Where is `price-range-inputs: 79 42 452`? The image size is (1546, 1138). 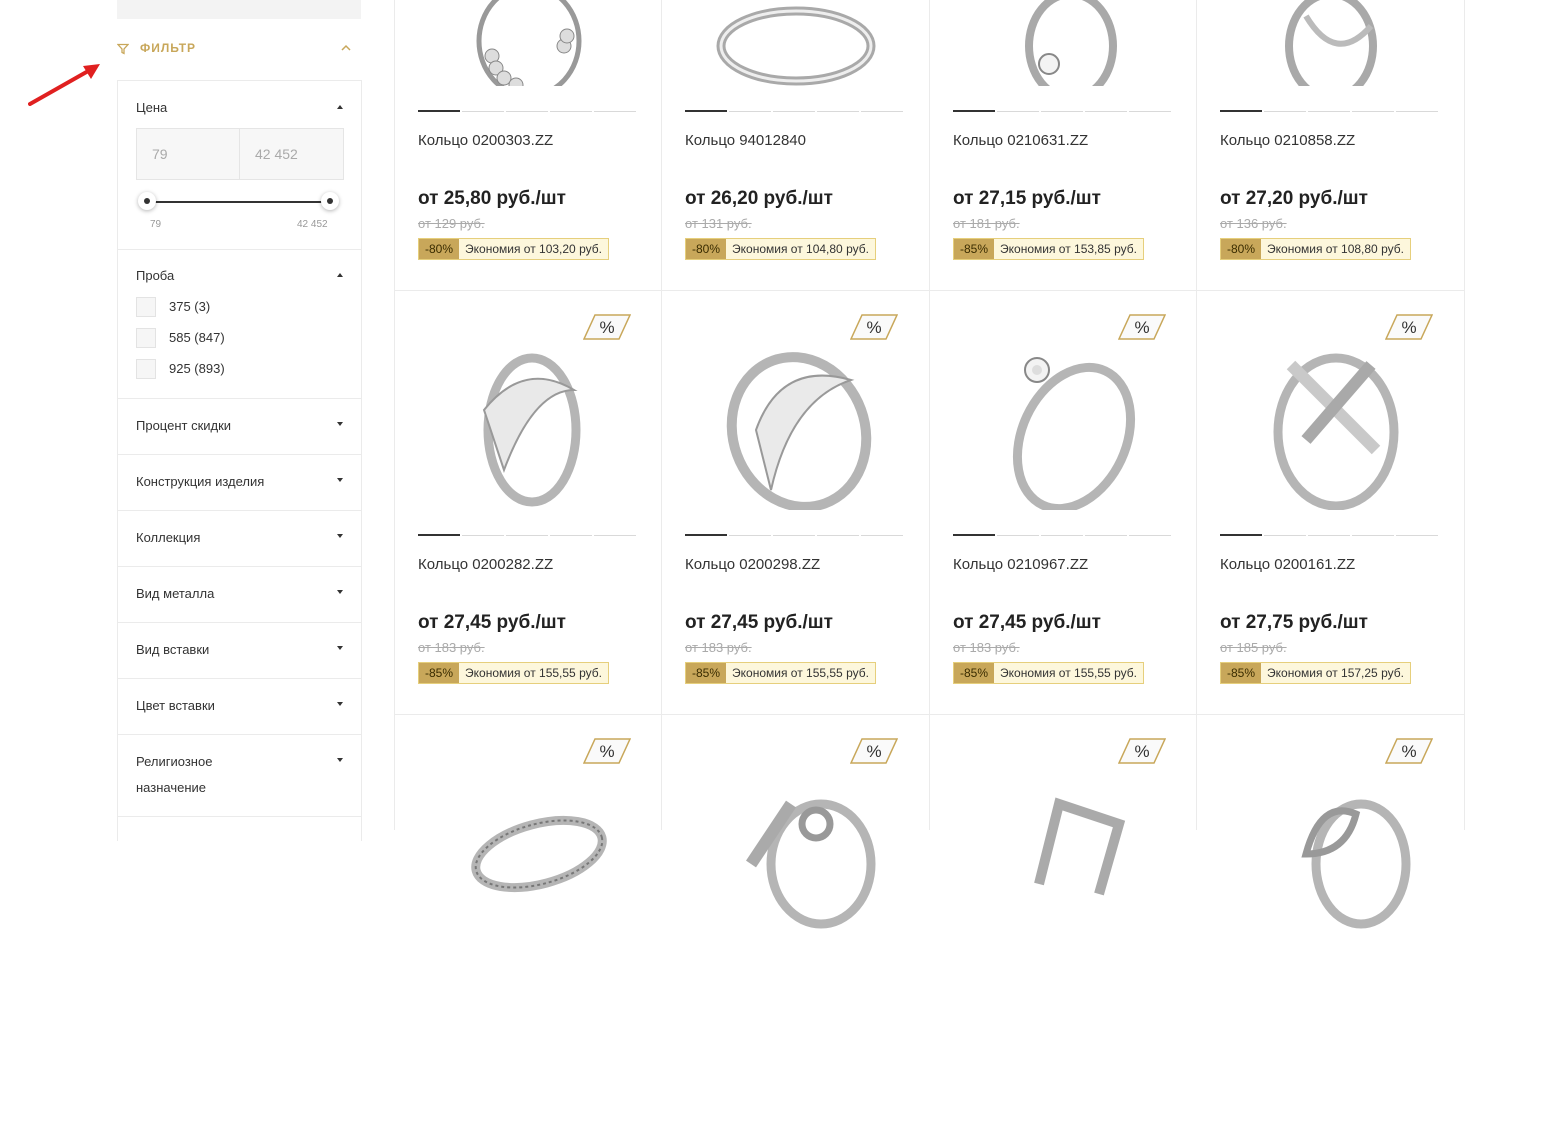
price-range-inputs: 79 42 452 is located at coordinates (240, 154).